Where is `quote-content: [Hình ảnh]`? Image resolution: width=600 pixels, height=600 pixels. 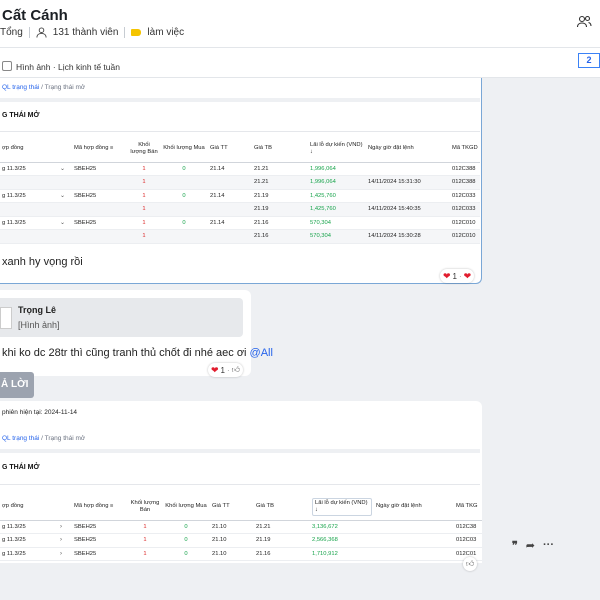
quote-content: [Hình ảnh] is located at coordinates (39, 325).